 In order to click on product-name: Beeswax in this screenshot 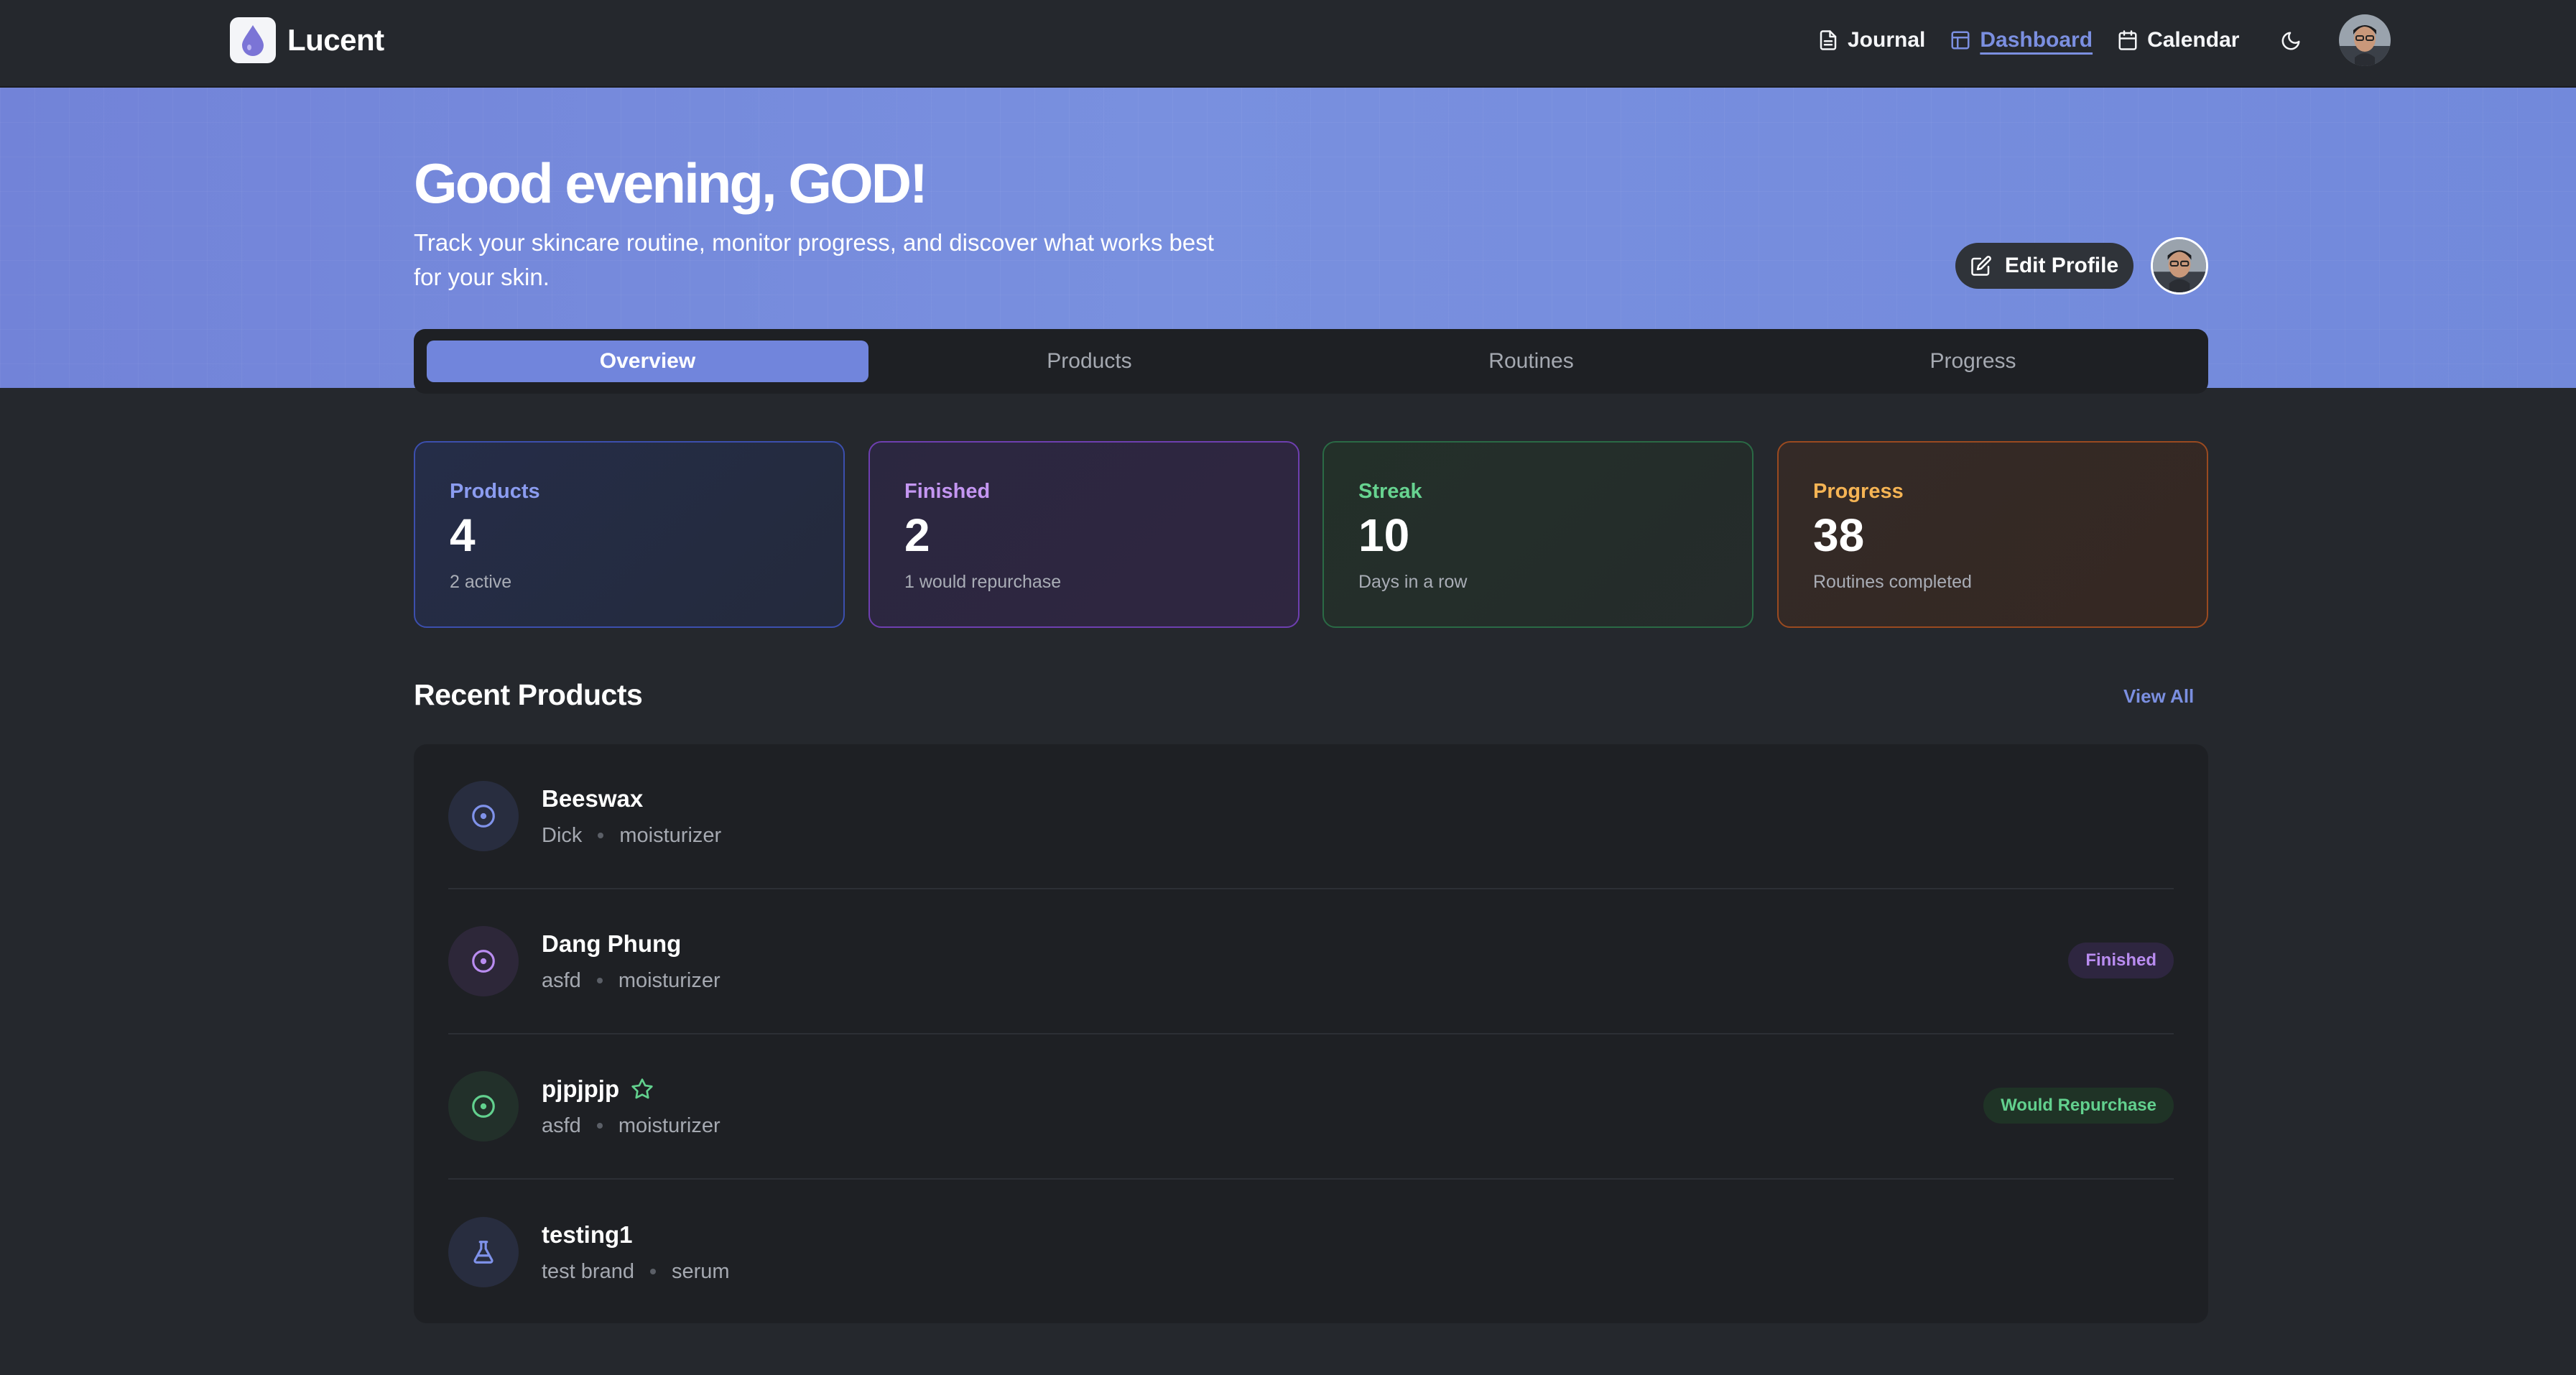, I will do `click(593, 798)`.